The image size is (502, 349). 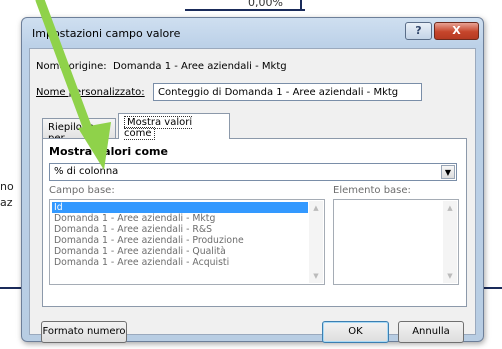 What do you see at coordinates (6, 202) in the screenshot?
I see `spreadsheet-cell-fragment: az` at bounding box center [6, 202].